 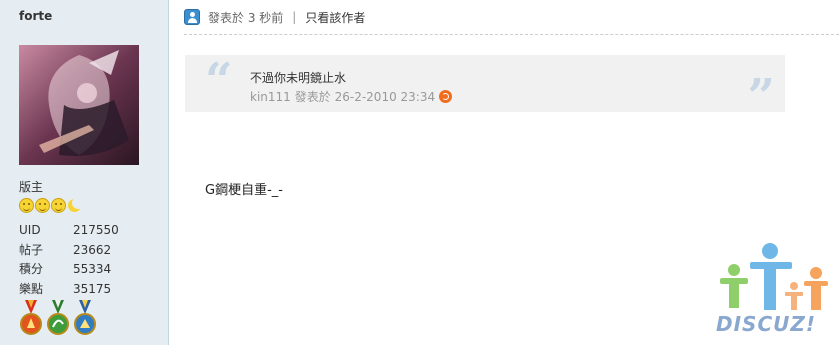 I want to click on stat-label: 樂點, so click(x=31, y=288).